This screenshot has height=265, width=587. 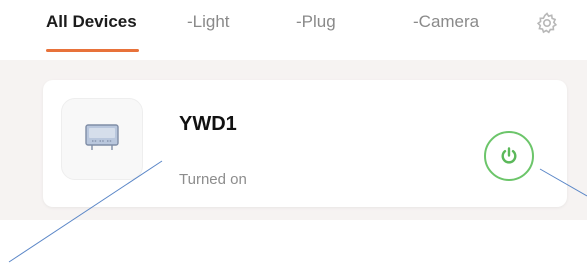 I want to click on heater-panel-icon, so click(x=102, y=137).